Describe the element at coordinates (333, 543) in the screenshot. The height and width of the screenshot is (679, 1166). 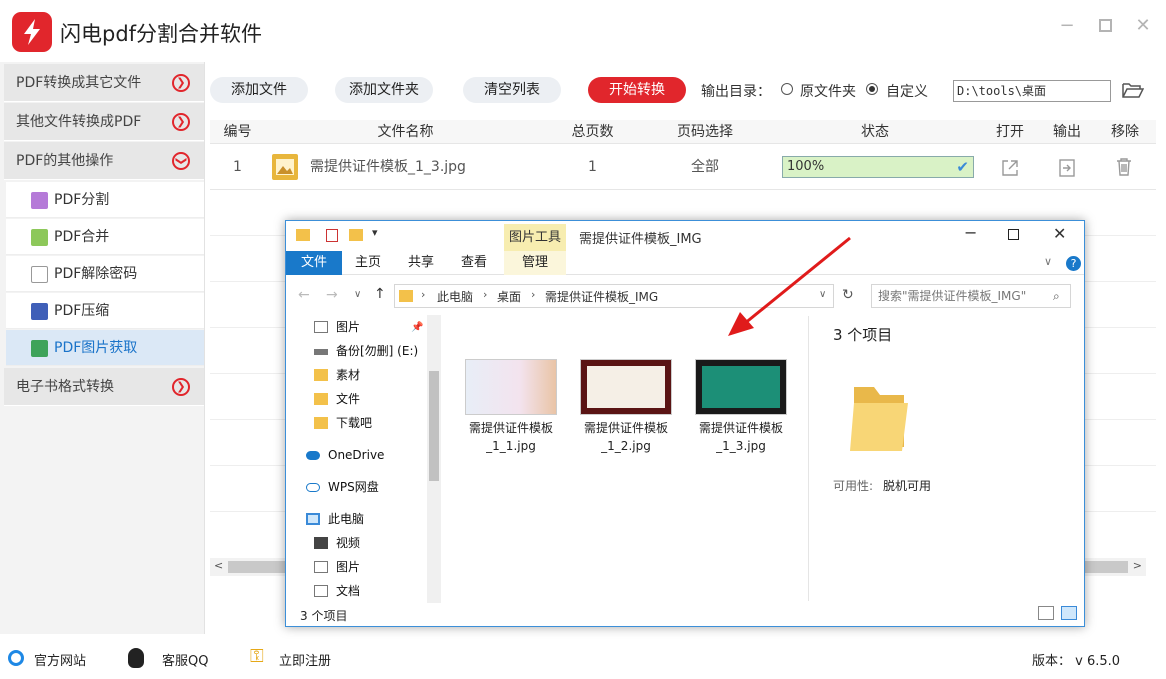
I see `nav-item: 视频` at that location.